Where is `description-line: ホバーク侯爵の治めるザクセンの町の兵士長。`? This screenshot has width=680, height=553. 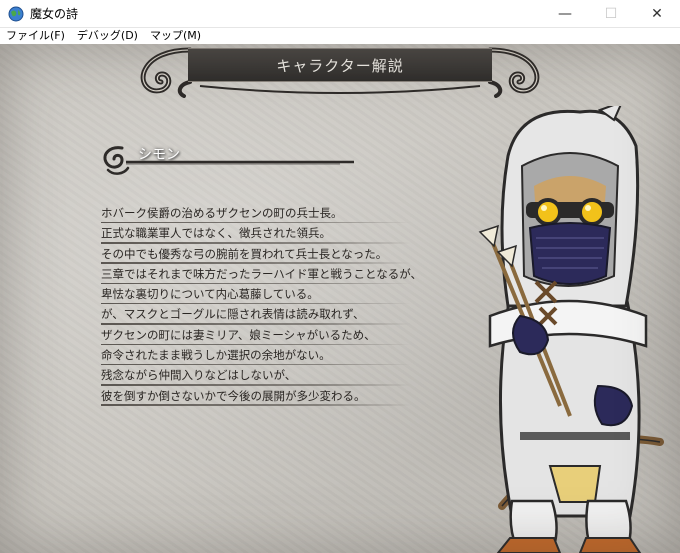
description-line: ホバーク侯爵の治めるザクセンの町の兵士長。 is located at coordinates (271, 214).